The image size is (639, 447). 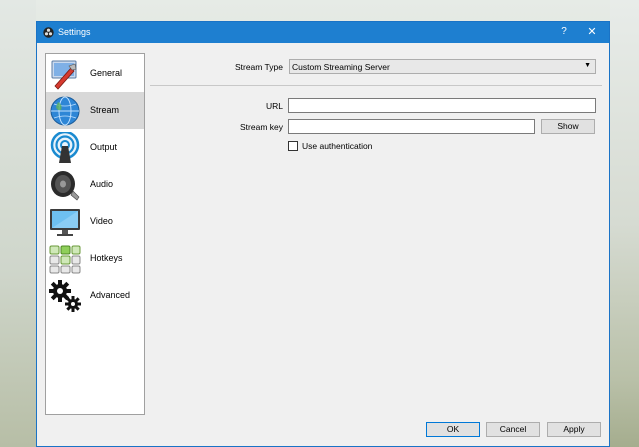 What do you see at coordinates (564, 32) in the screenshot?
I see `help-button: ?` at bounding box center [564, 32].